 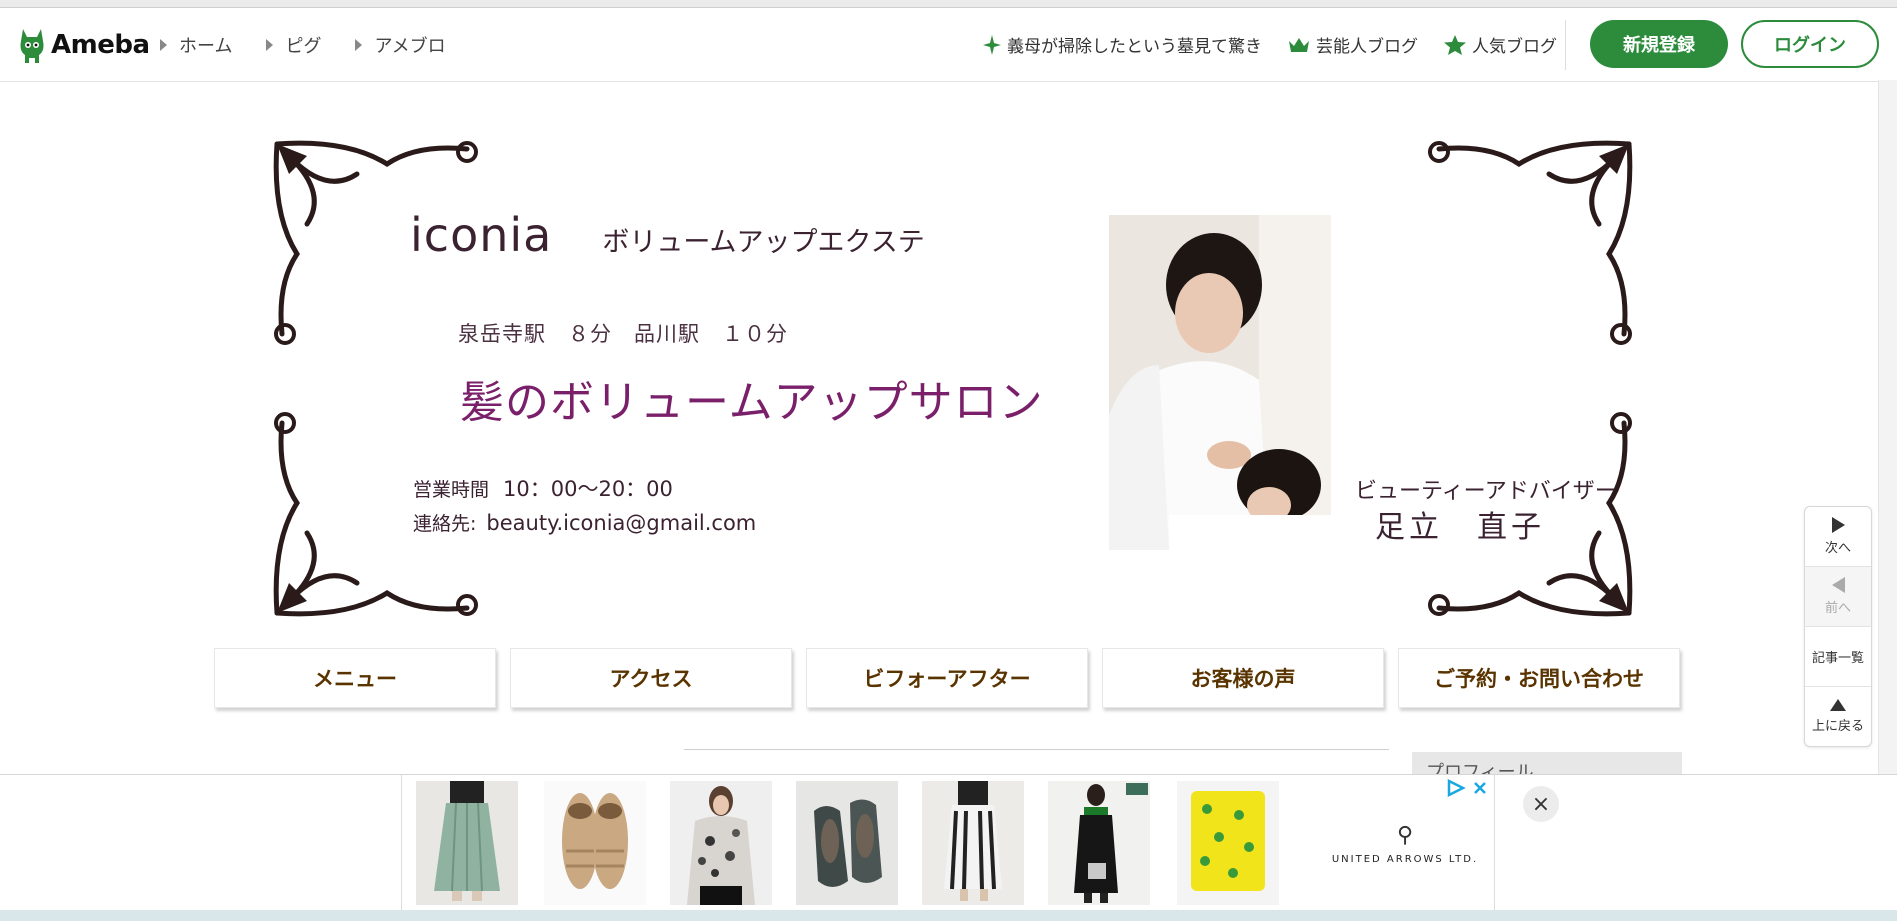 I want to click on salon-name: iconia, so click(x=481, y=235).